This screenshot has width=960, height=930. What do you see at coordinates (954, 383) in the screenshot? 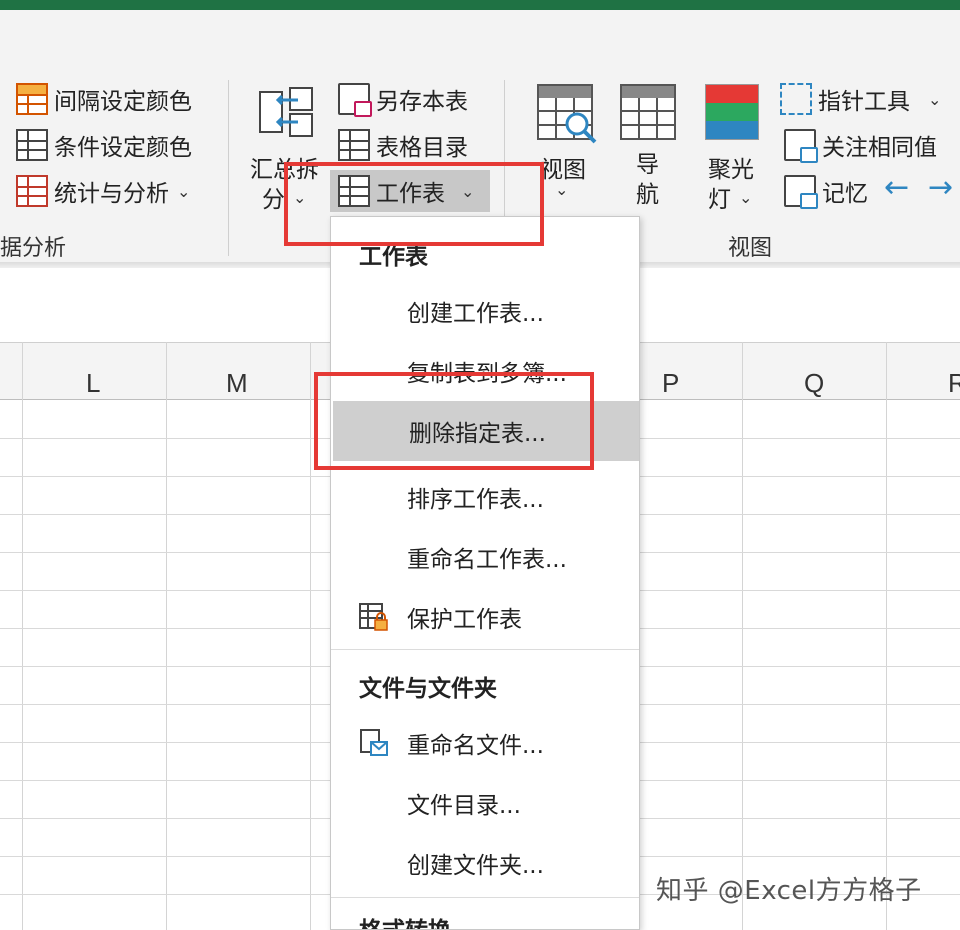
I see `column-r: R` at bounding box center [954, 383].